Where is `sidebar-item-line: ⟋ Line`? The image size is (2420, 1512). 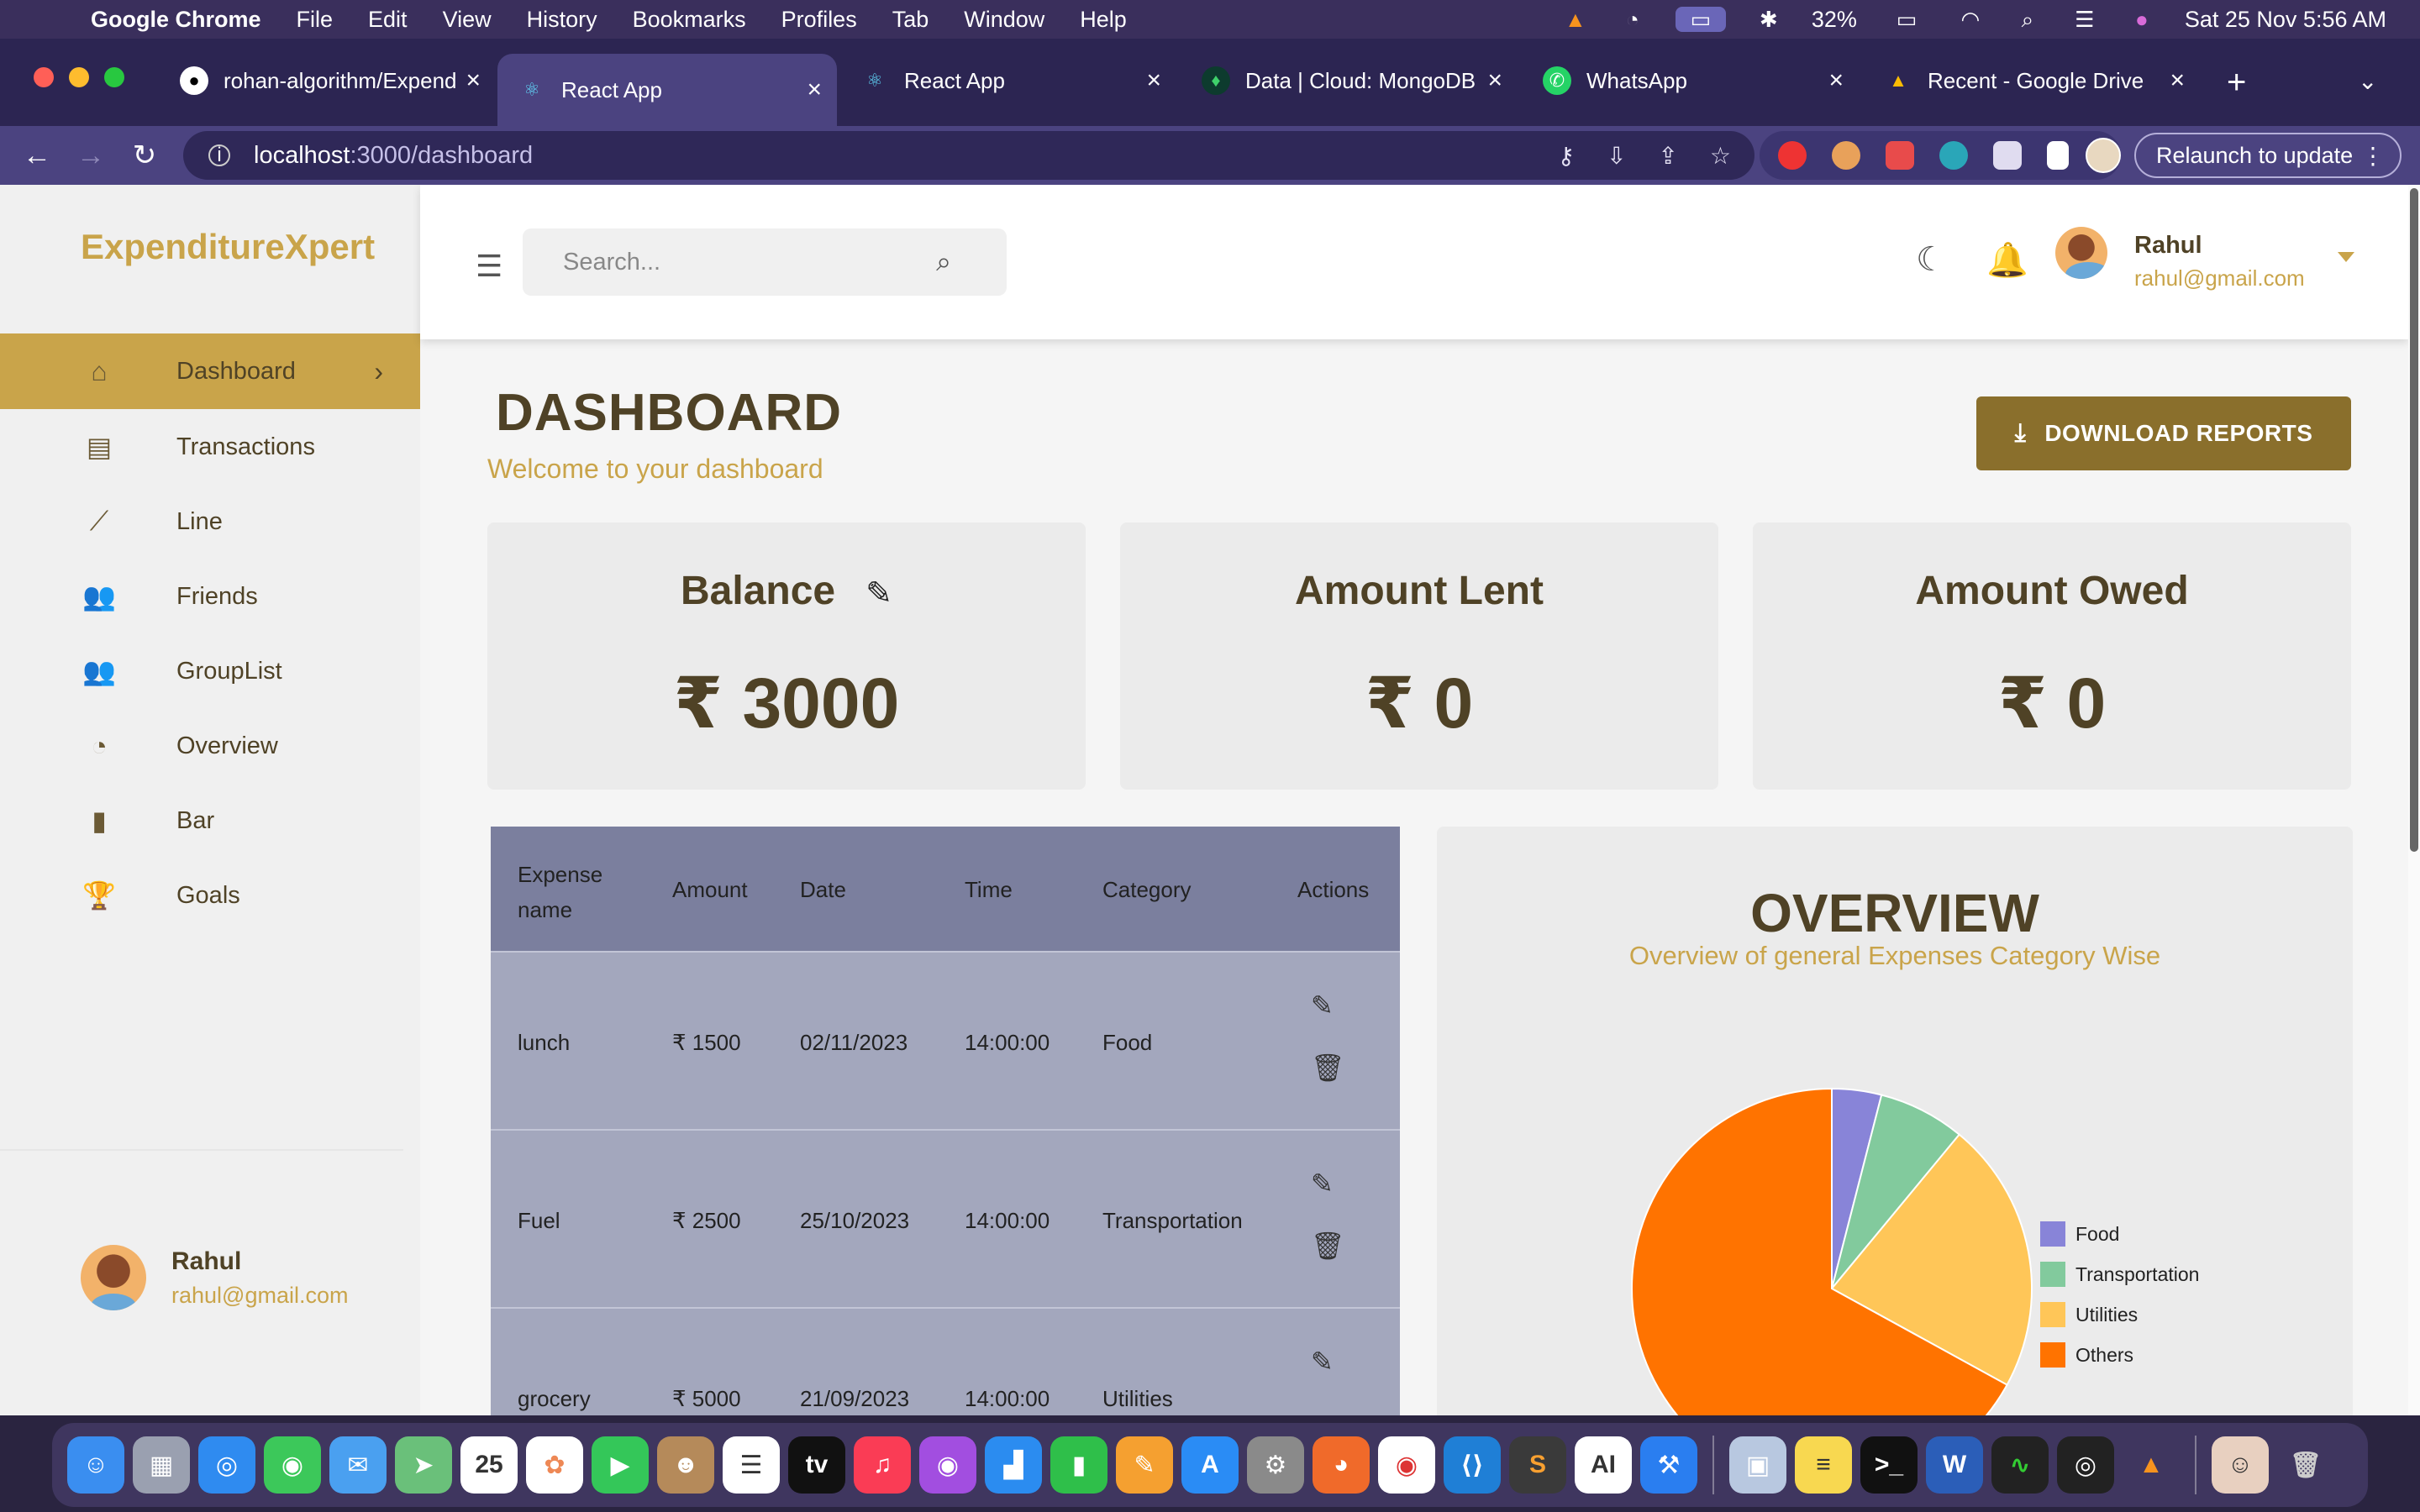 sidebar-item-line: ⟋ Line is located at coordinates (210, 521).